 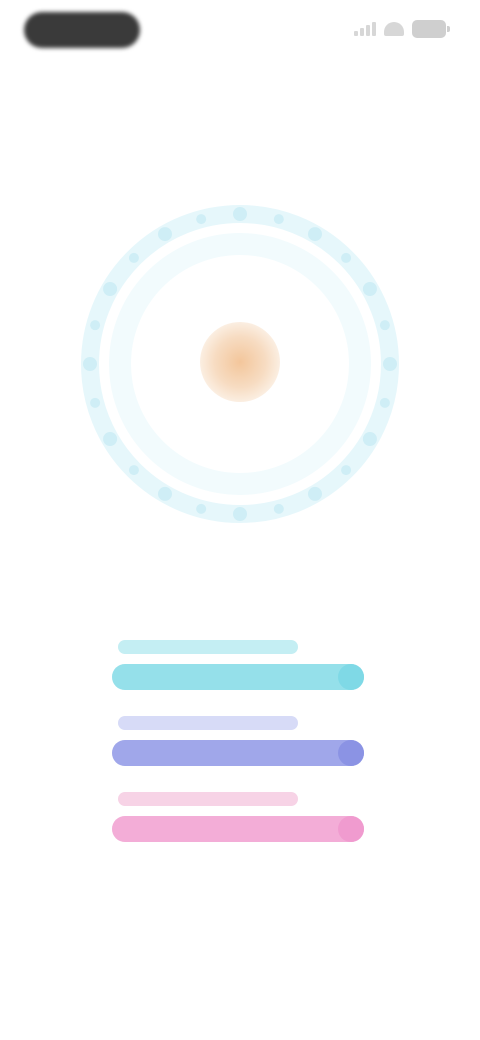 What do you see at coordinates (208, 723) in the screenshot?
I see `phase-bar-label-indigo` at bounding box center [208, 723].